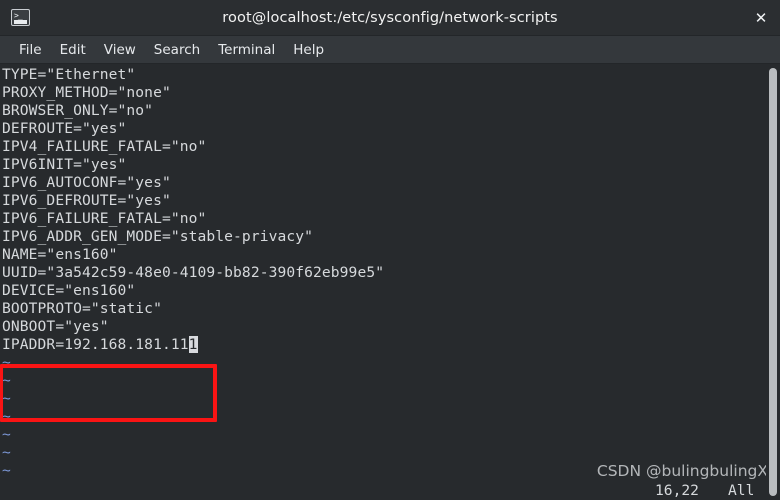  I want to click on menu-item-help: Help, so click(308, 50).